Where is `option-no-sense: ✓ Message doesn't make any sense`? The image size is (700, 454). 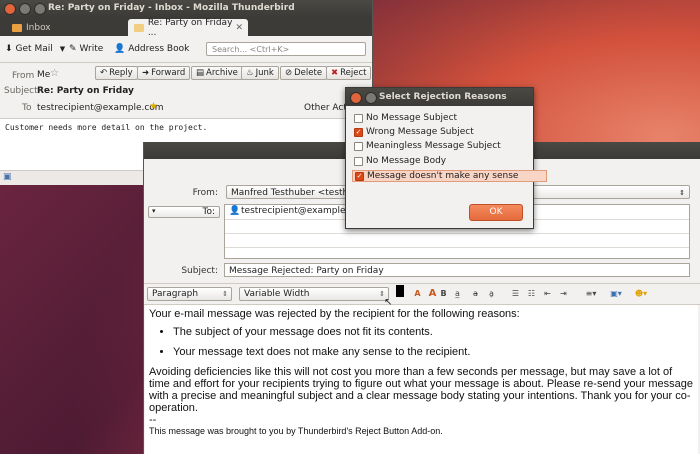 option-no-sense: ✓ Message doesn't make any sense is located at coordinates (450, 176).